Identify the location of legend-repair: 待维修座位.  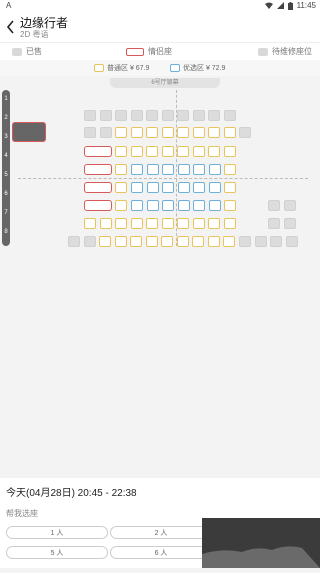
(285, 51).